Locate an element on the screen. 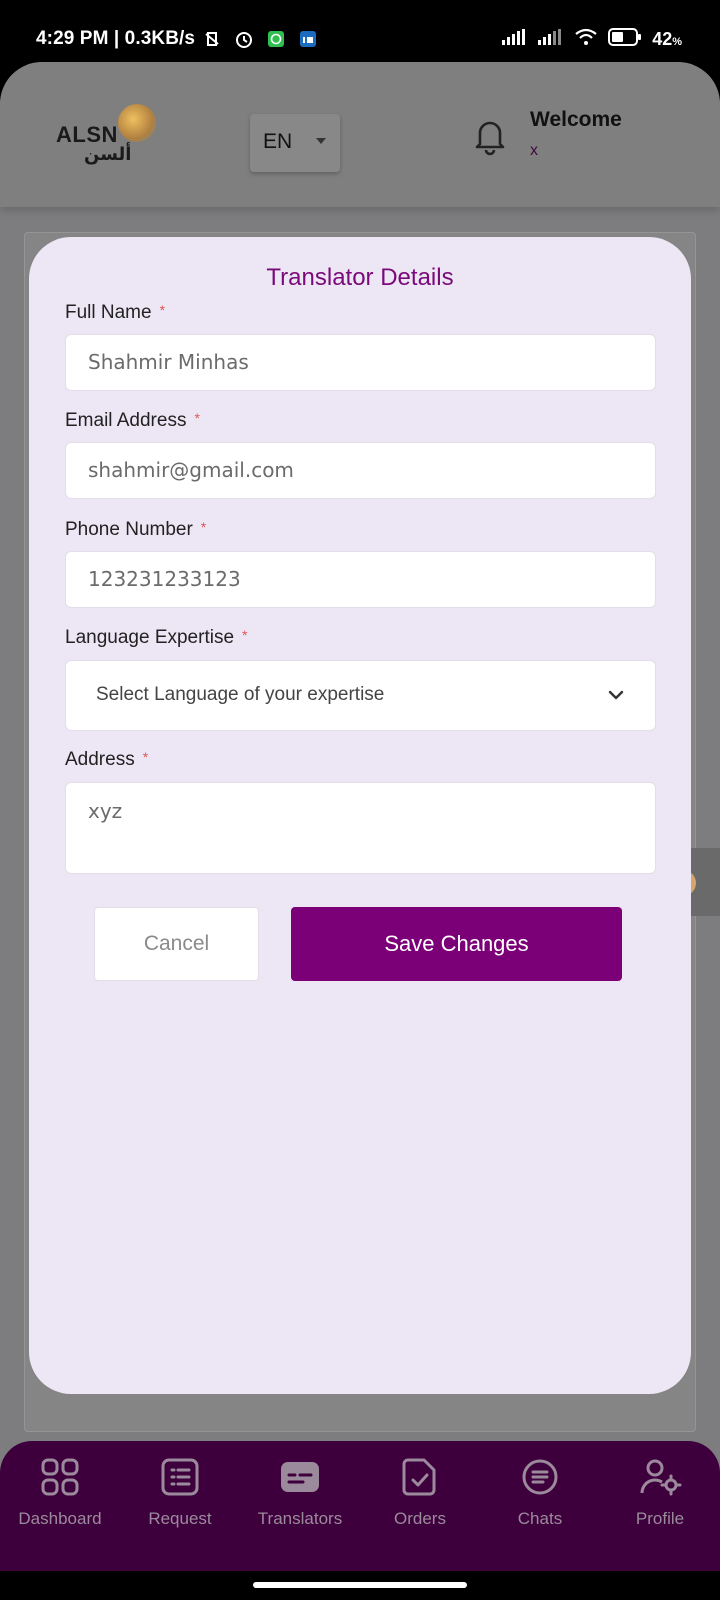  nav-item-dashboard: Dashboard is located at coordinates (60, 1505).